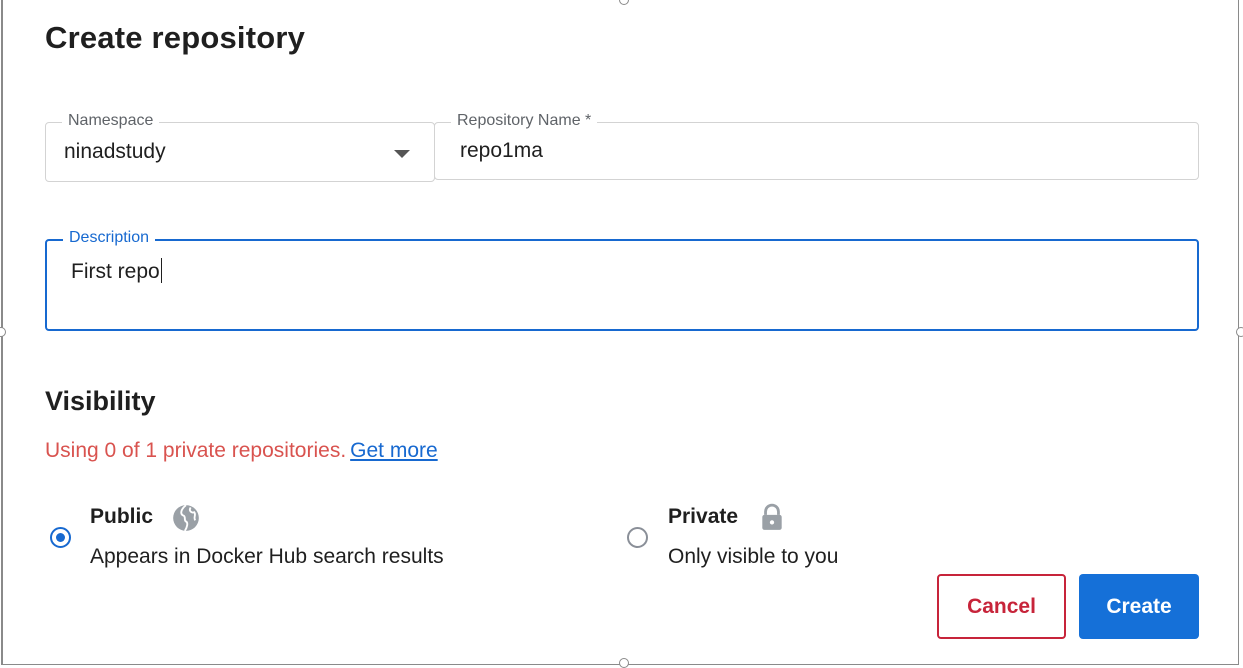 The image size is (1243, 668). Describe the element at coordinates (111, 121) in the screenshot. I see `namespace-label: Namespace` at that location.